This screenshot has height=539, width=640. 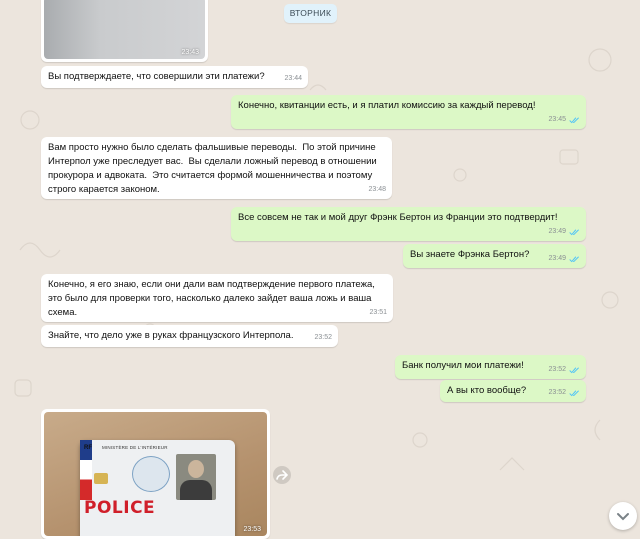 What do you see at coordinates (377, 189) in the screenshot?
I see `message-time: 23:48` at bounding box center [377, 189].